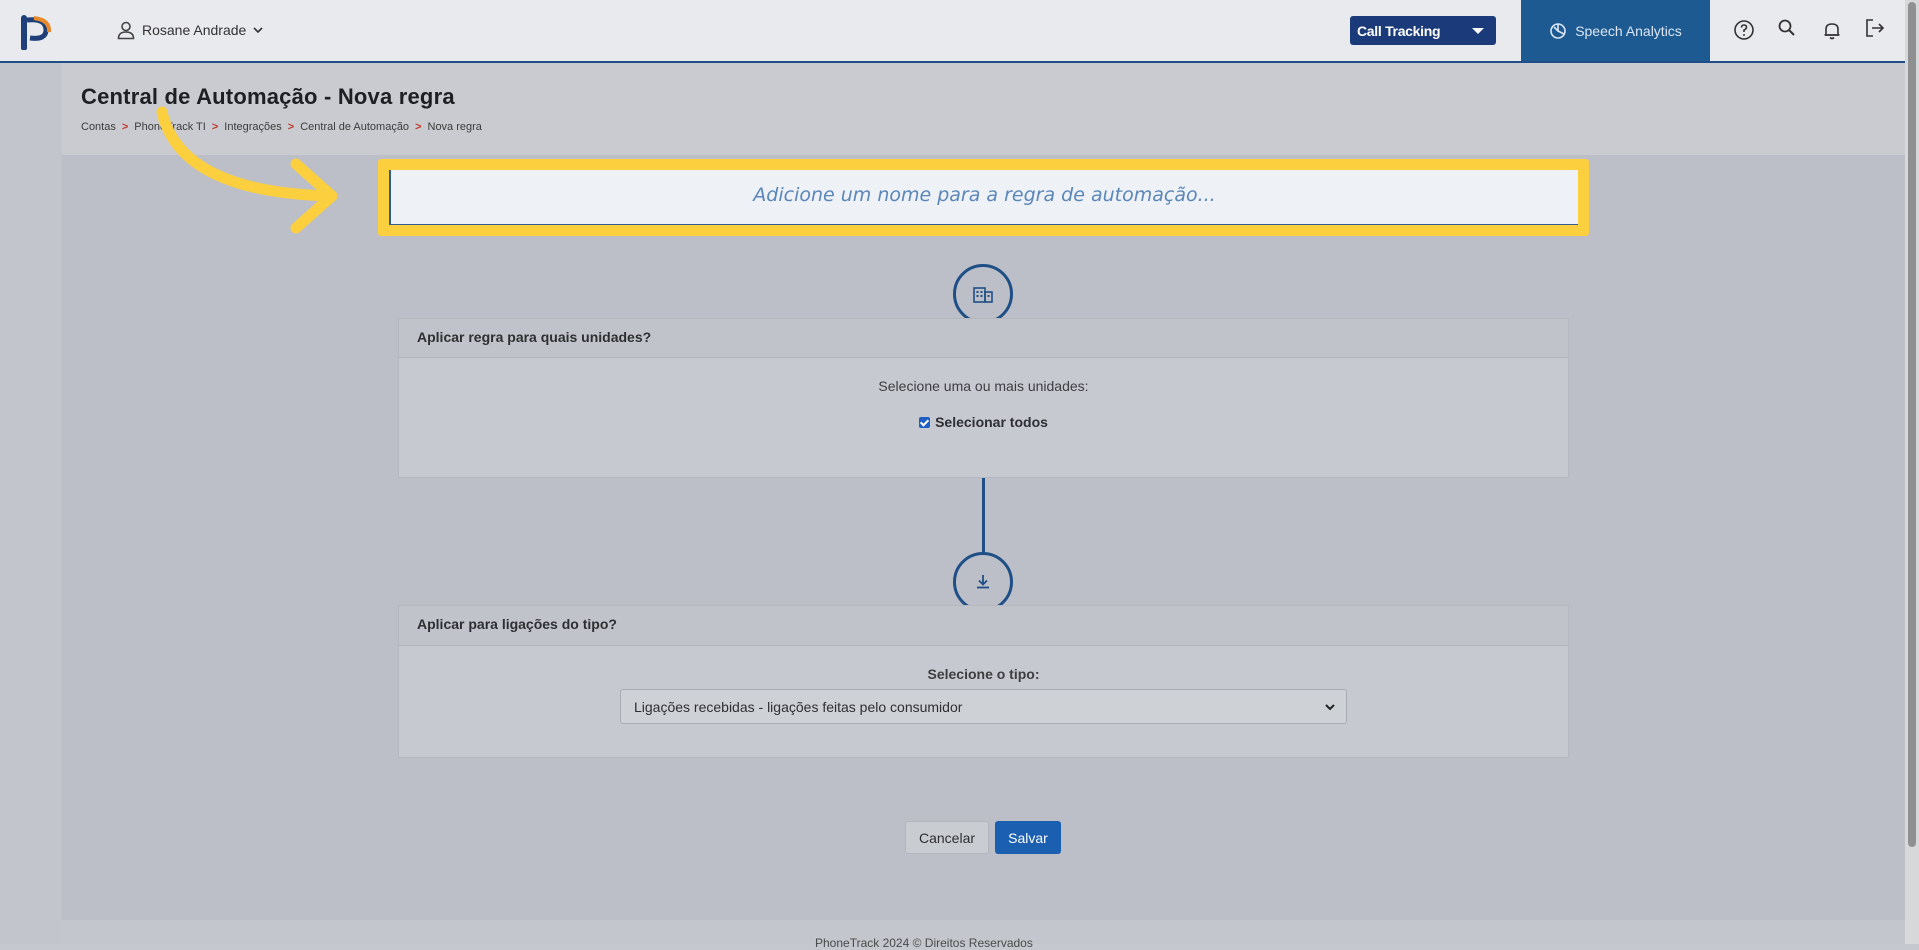 This screenshot has height=950, width=1919. What do you see at coordinates (1399, 30) in the screenshot?
I see `product-select-value: Call Tracking` at bounding box center [1399, 30].